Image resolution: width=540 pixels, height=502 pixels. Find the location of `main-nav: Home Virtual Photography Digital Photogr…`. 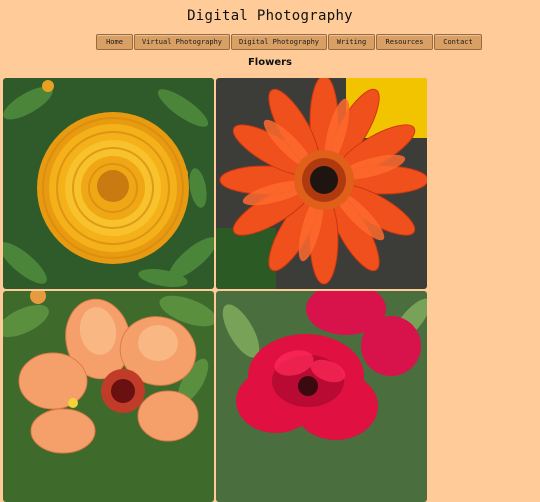

main-nav: Home Virtual Photography Digital Photogr… is located at coordinates (289, 42).